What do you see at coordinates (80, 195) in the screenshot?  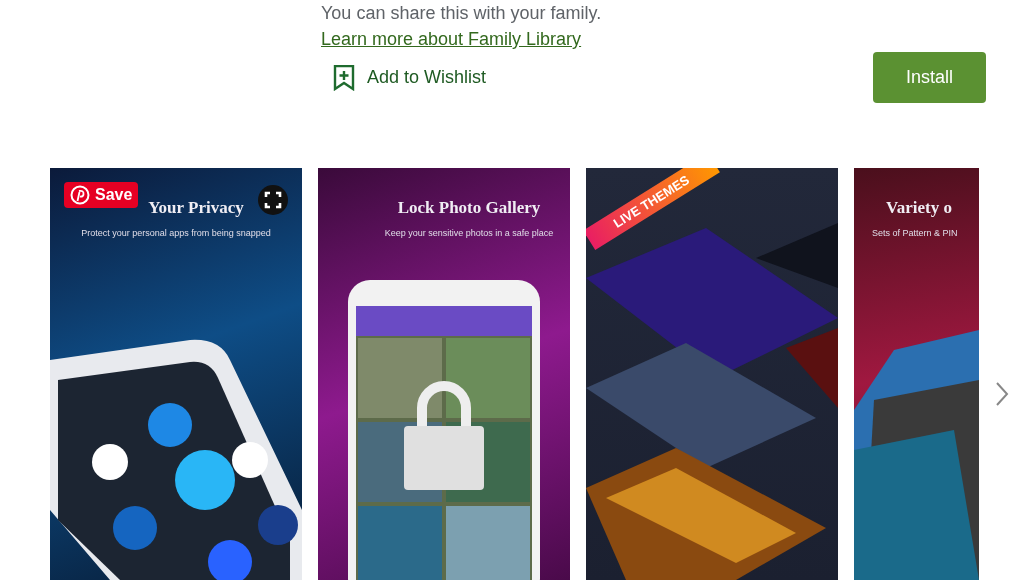 I see `pinterest-logo-icon` at bounding box center [80, 195].